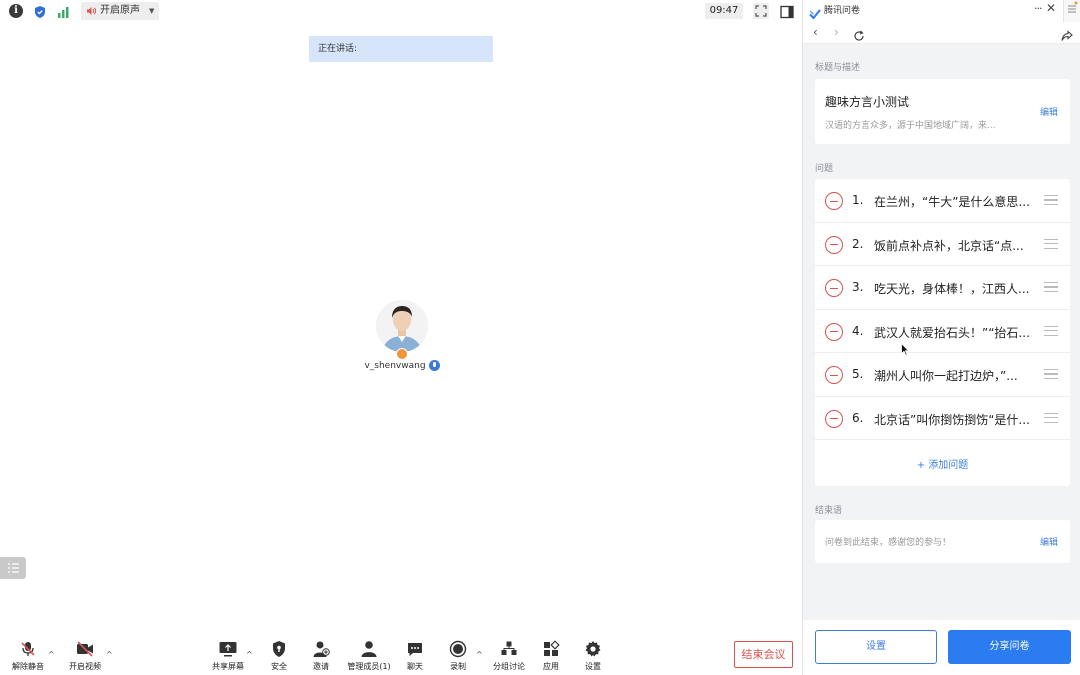 The height and width of the screenshot is (675, 1080). What do you see at coordinates (941, 647) in the screenshot?
I see `panel-footer: 设置 分享问卷` at bounding box center [941, 647].